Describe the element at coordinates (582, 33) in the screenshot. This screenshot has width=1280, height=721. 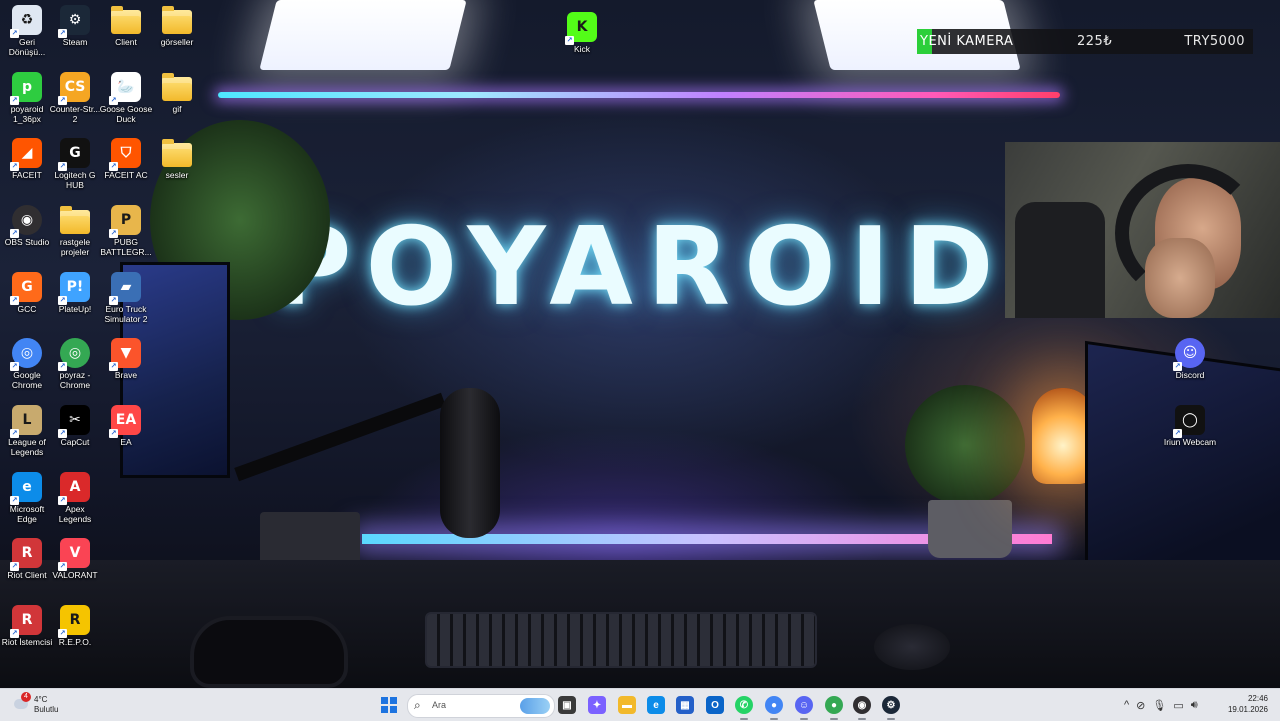
I see `desktop-shortcut: KKick` at that location.